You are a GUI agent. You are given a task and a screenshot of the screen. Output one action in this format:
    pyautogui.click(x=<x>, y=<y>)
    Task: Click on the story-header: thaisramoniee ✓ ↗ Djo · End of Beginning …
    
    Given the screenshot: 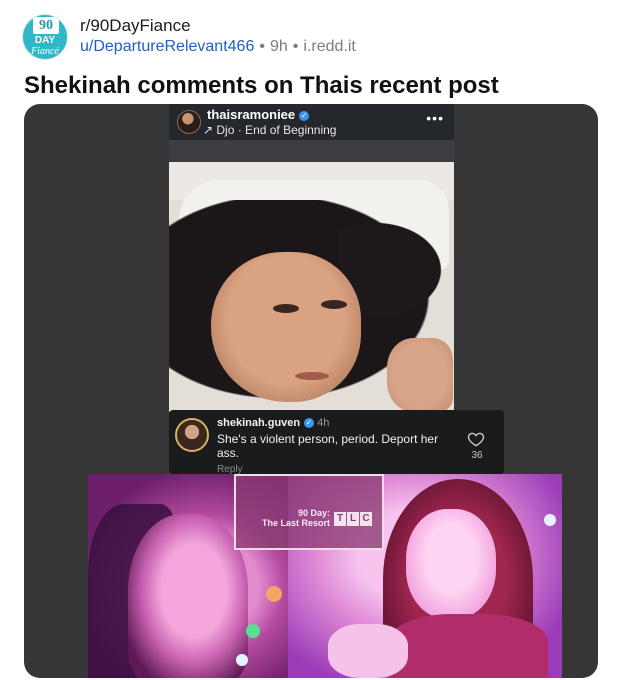 What is the action you would take?
    pyautogui.click(x=311, y=122)
    